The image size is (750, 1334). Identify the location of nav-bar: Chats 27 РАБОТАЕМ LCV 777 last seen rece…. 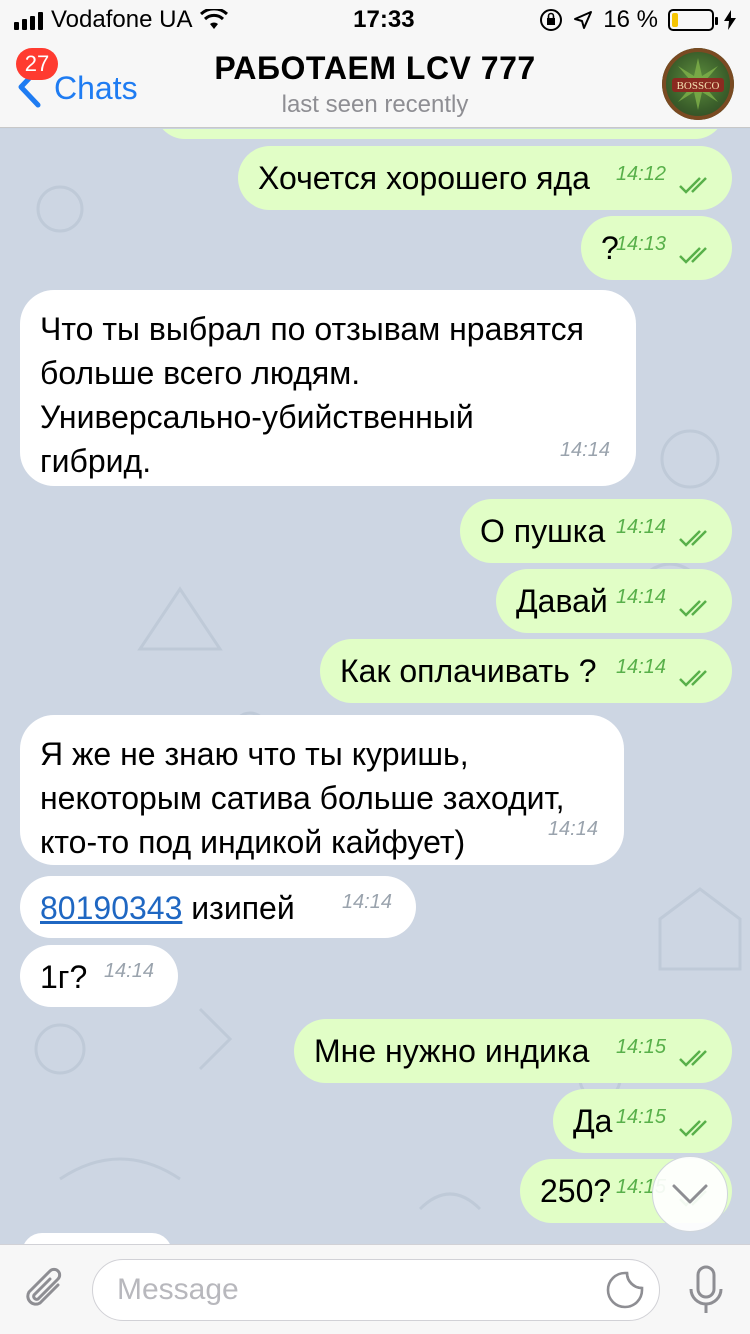
(375, 84).